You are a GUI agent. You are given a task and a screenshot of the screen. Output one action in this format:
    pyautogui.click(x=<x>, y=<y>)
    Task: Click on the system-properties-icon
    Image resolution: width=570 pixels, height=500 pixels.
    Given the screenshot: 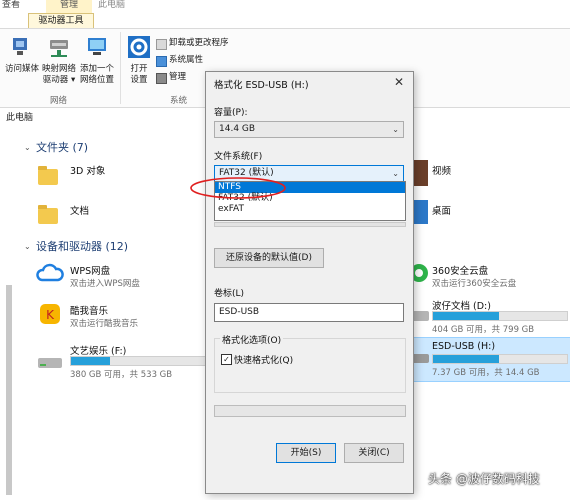 What is the action you would take?
    pyautogui.click(x=161, y=61)
    